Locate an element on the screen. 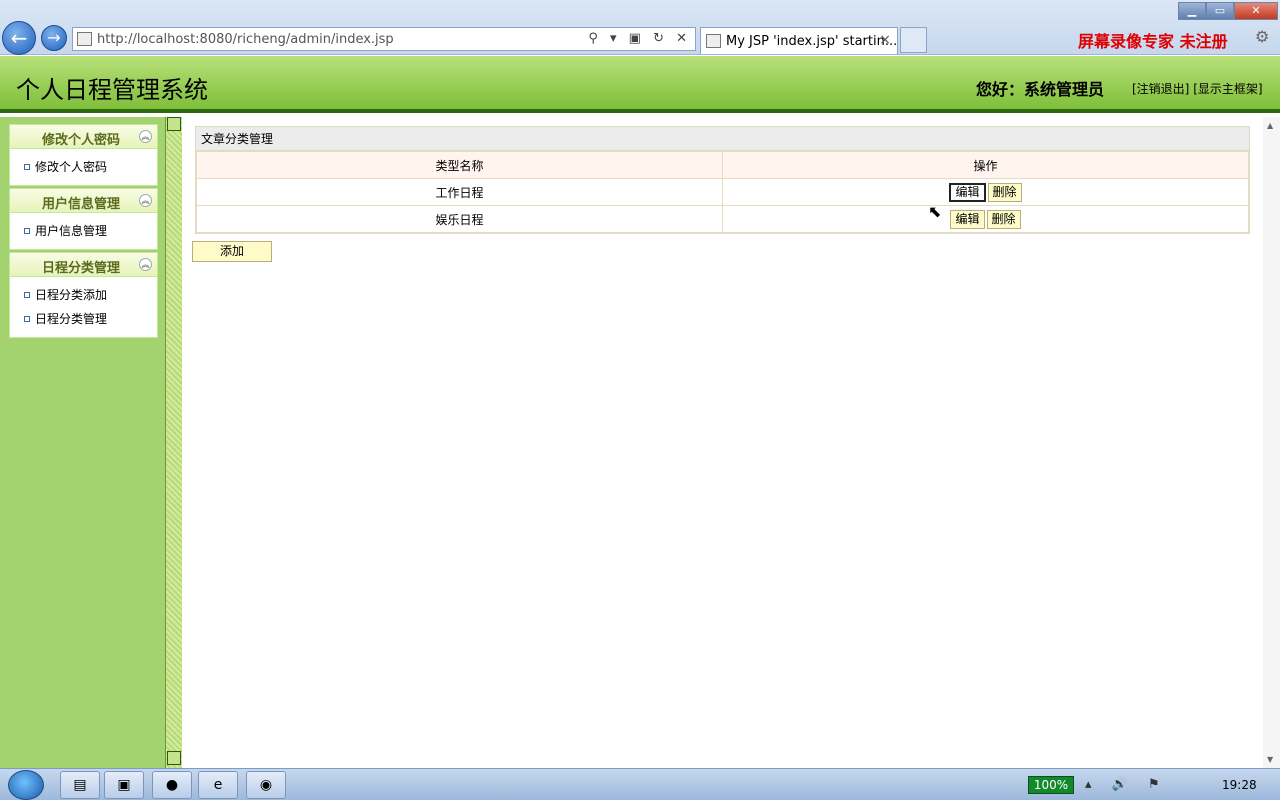 This screenshot has height=800, width=1280. category-name-cell: 工作日程 is located at coordinates (459, 192).